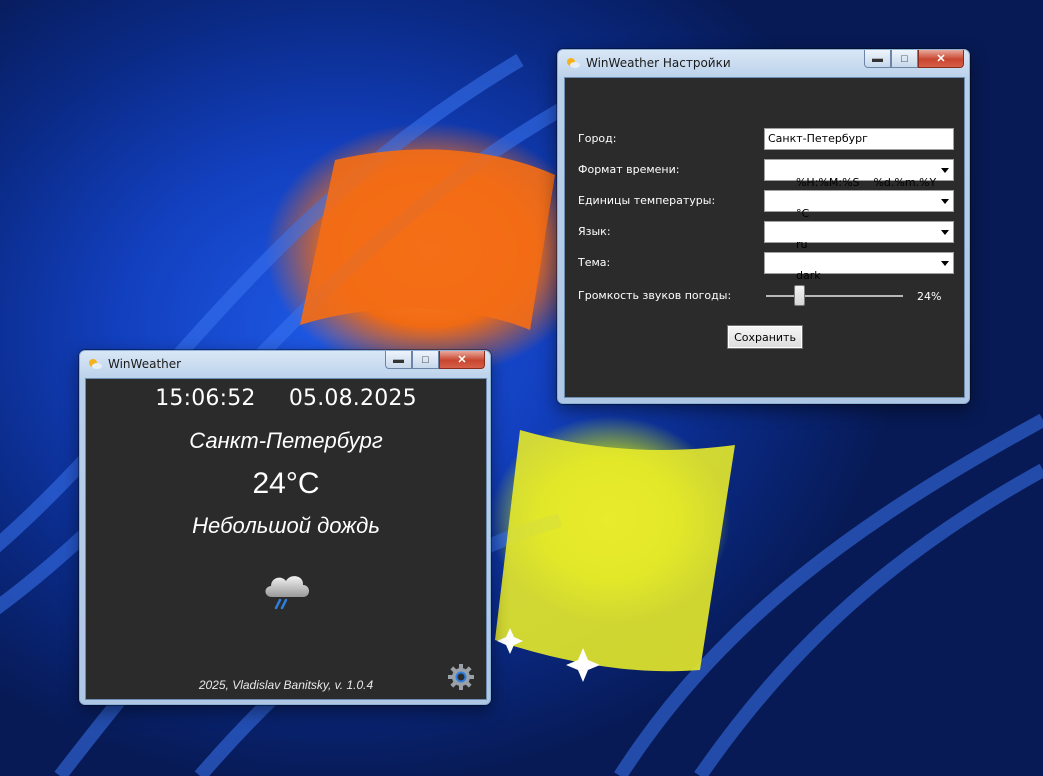  I want to click on settings-titlebar: WinWeather Настройки ▬ □ ✕, so click(763, 63).